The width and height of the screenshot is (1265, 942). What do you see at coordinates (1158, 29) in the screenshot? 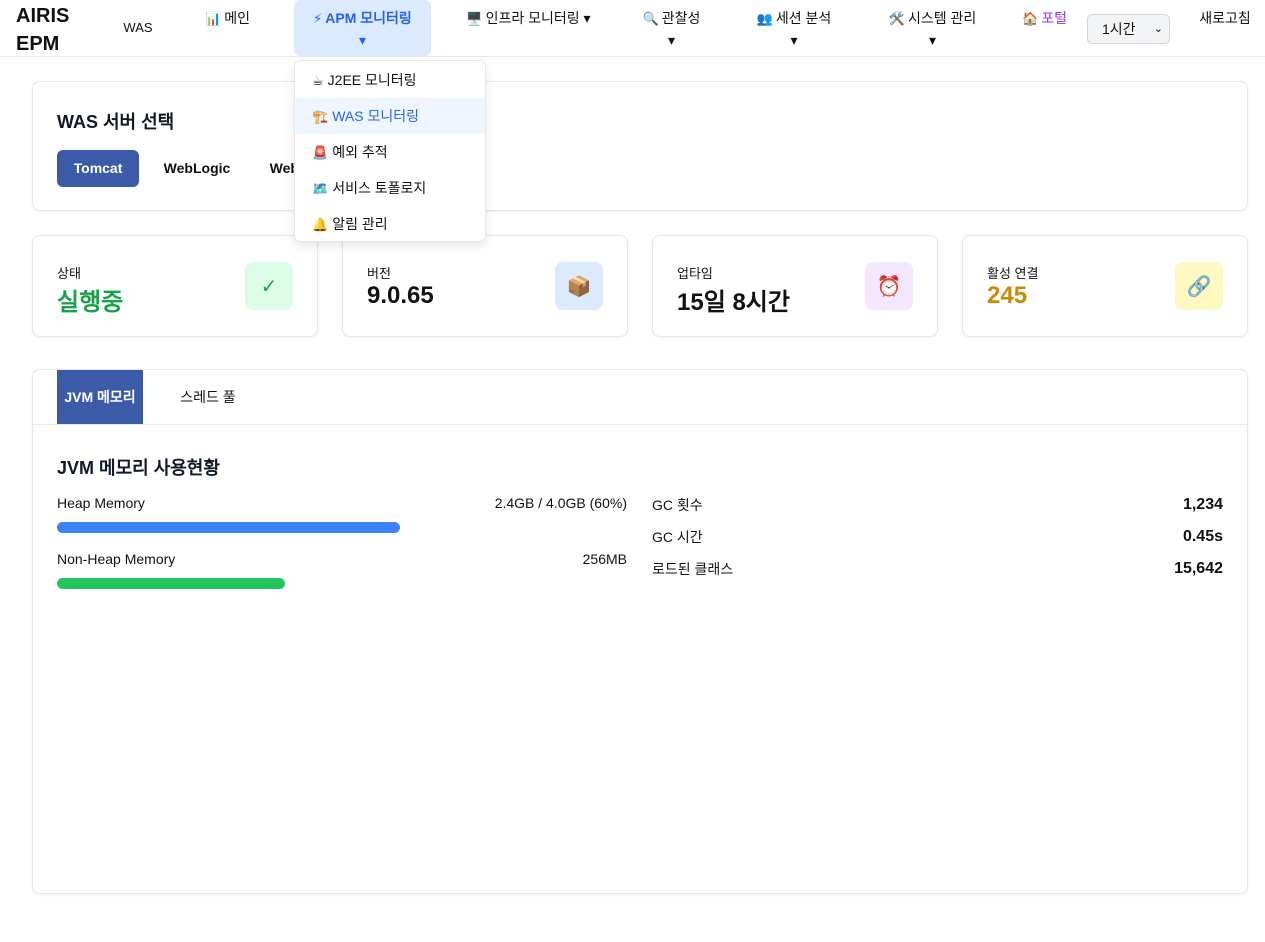
I see `chevron-down-icon: ⌄` at bounding box center [1158, 29].